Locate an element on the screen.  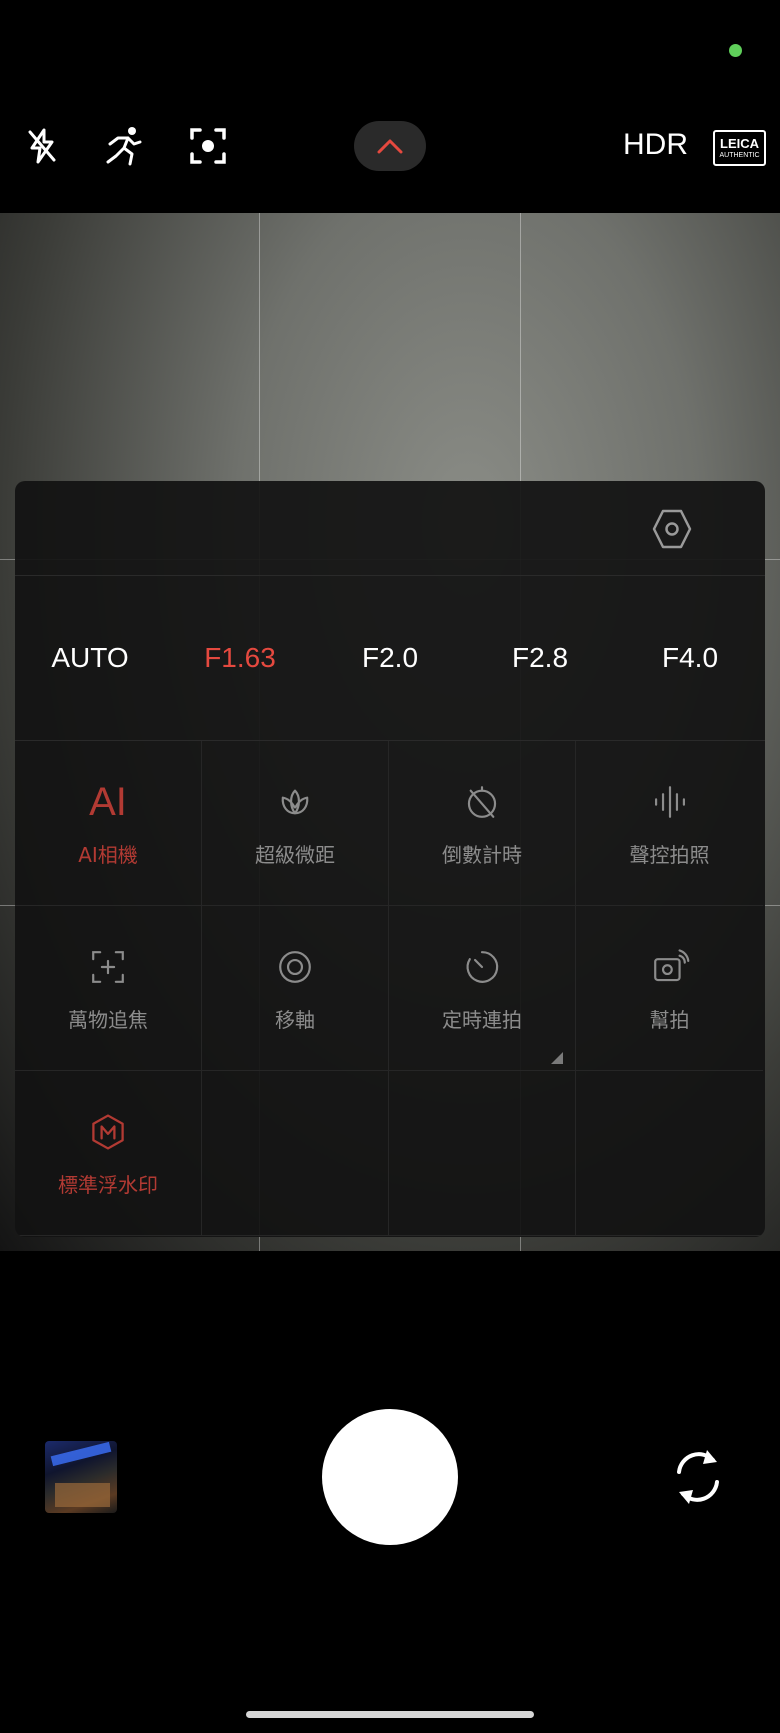
expand-menu-button is located at coordinates (390, 146).